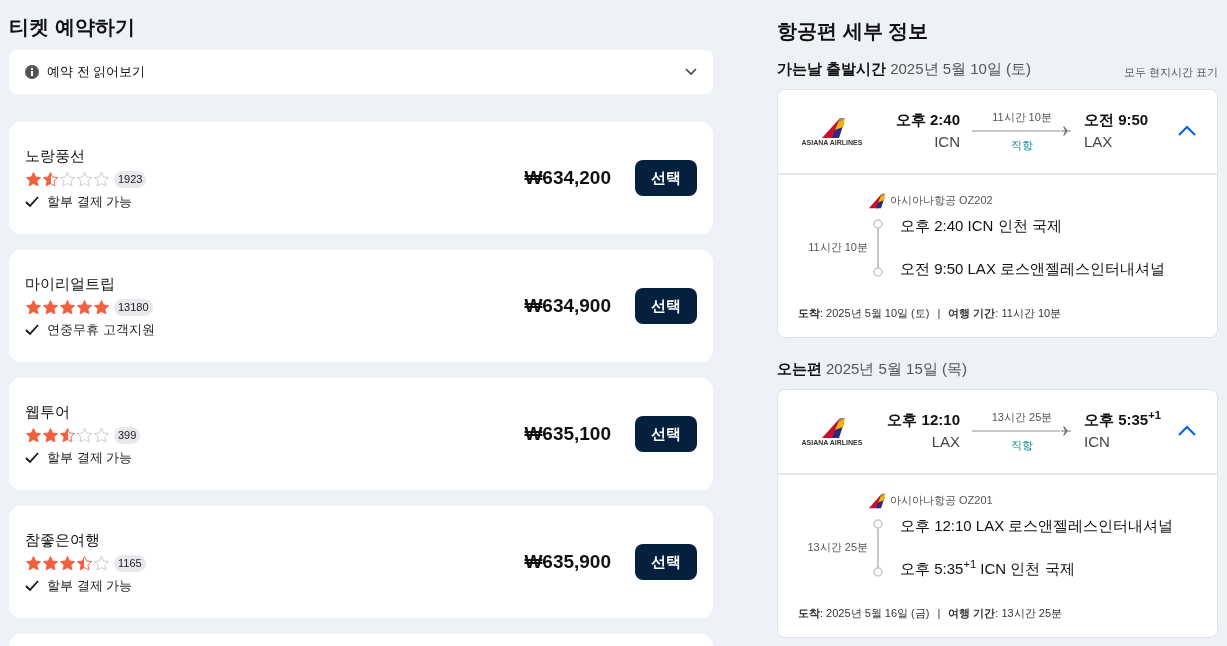 This screenshot has width=1227, height=646. I want to click on agency-name: 웹투어, so click(48, 411).